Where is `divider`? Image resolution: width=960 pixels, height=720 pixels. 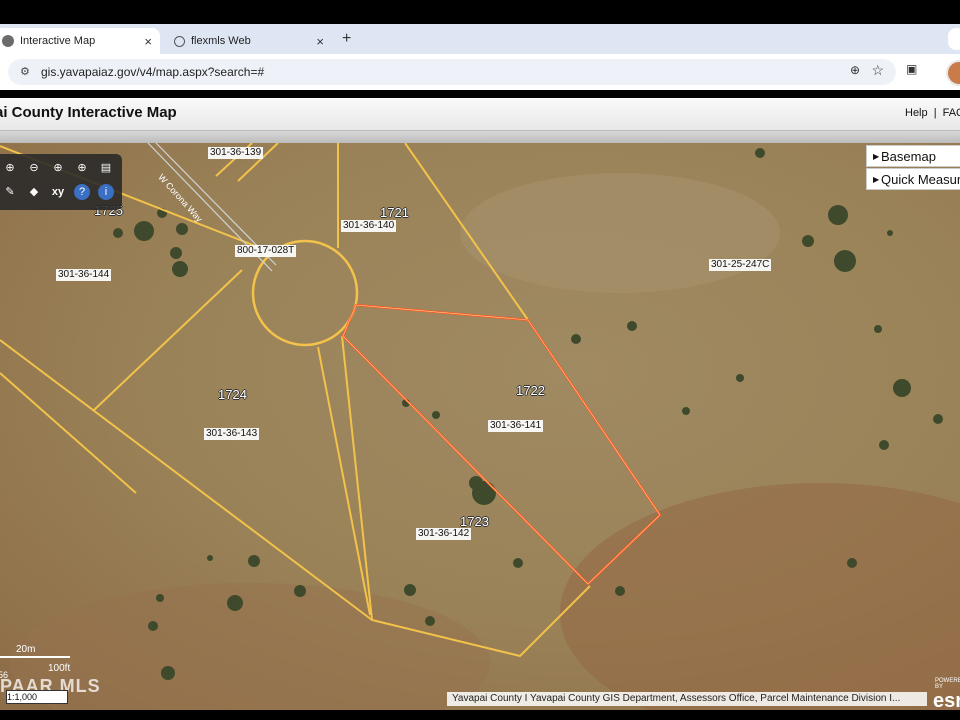
divider is located at coordinates (480, 94).